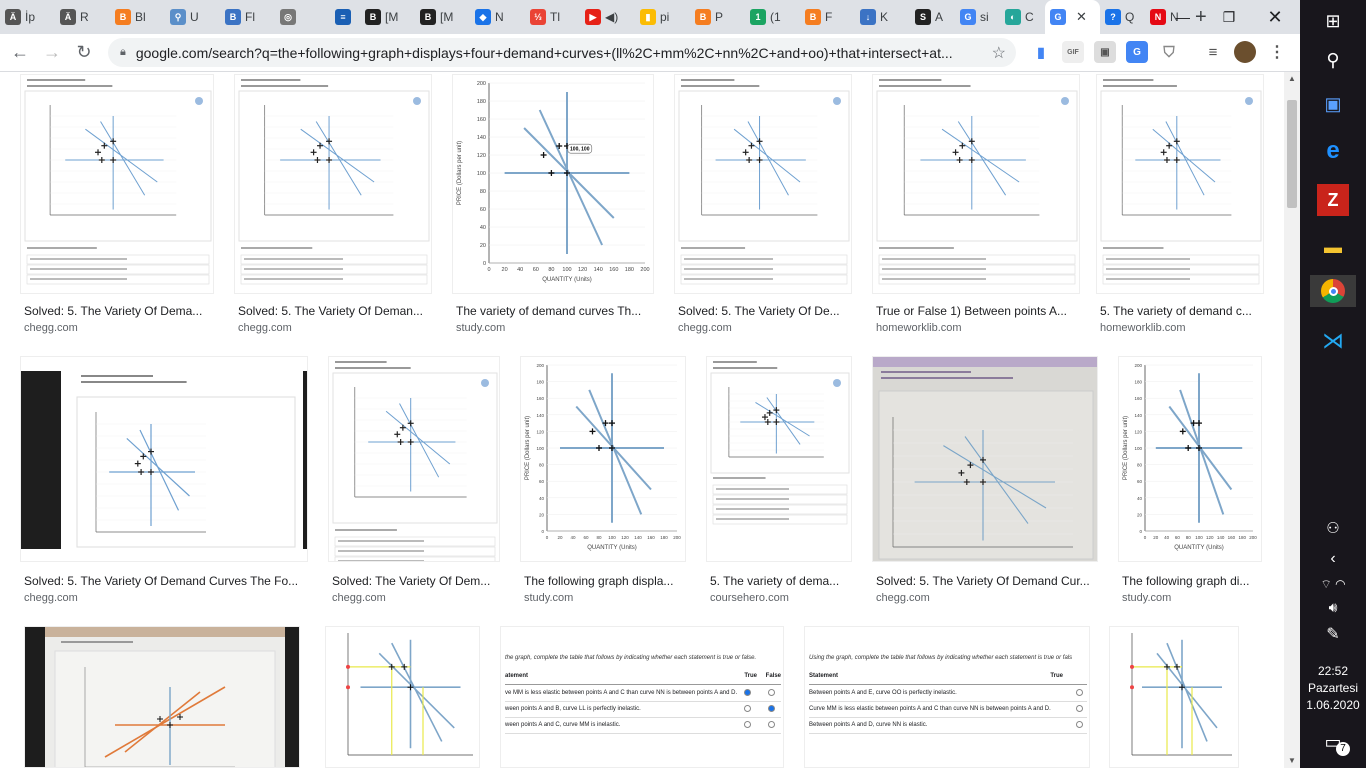 This screenshot has height=768, width=1366. What do you see at coordinates (1229, 17) in the screenshot?
I see `restore-button: ❐` at bounding box center [1229, 17].